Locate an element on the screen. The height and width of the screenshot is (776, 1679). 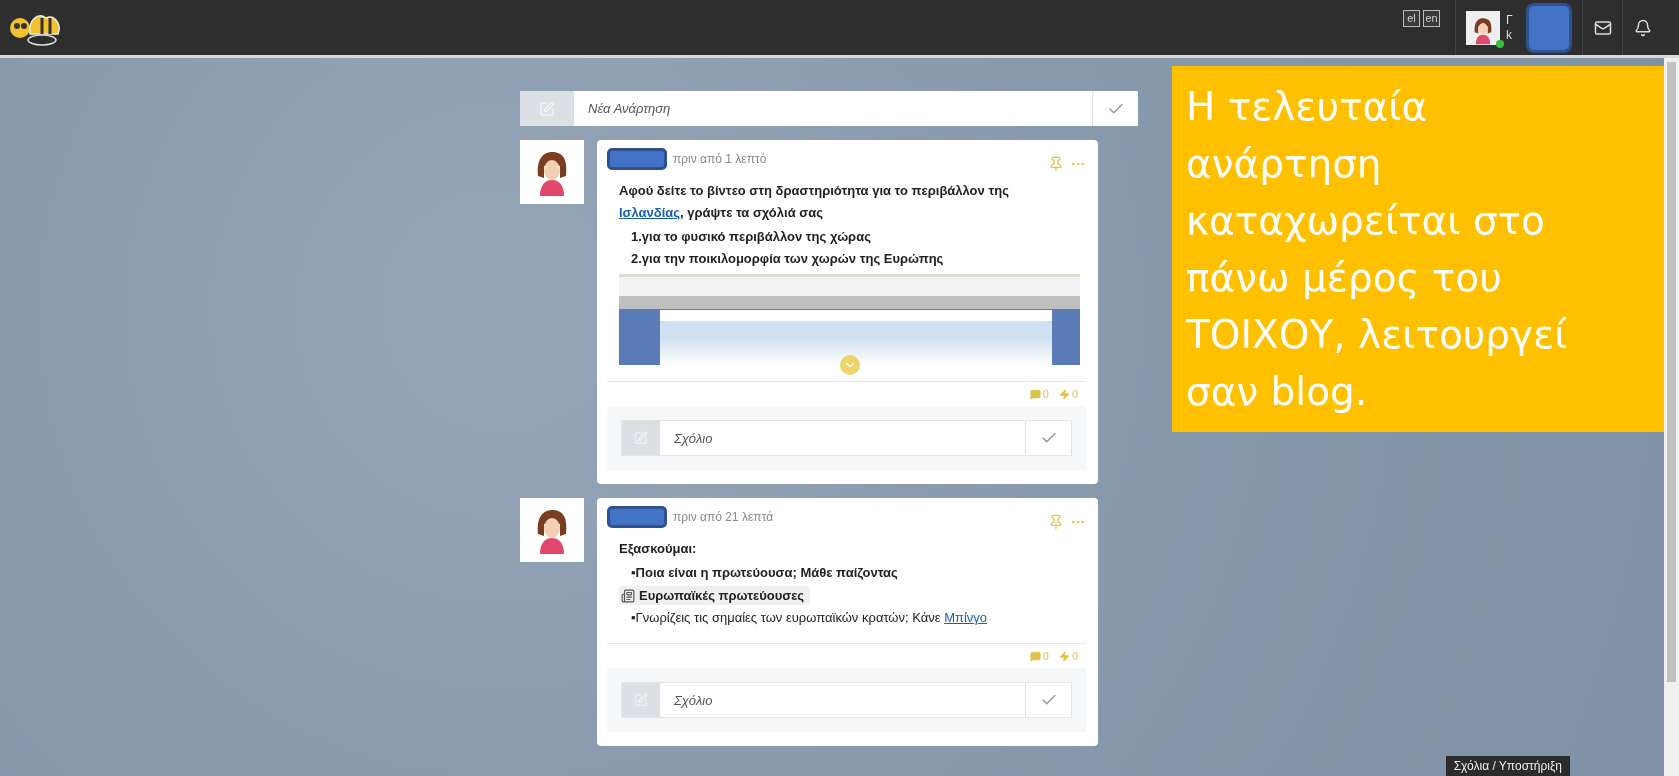
post-link: Μπίνγο is located at coordinates (966, 617).